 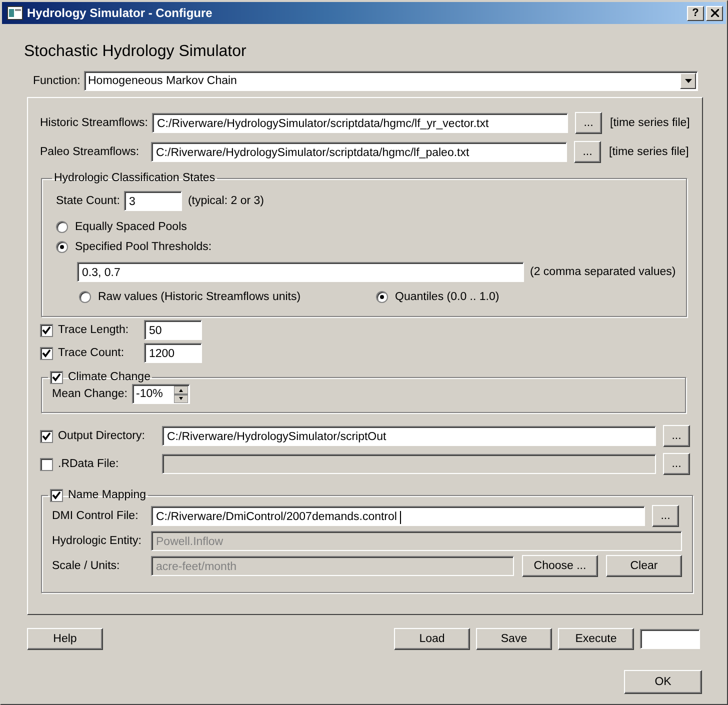 What do you see at coordinates (88, 201) in the screenshot?
I see `field-label: State Count:` at bounding box center [88, 201].